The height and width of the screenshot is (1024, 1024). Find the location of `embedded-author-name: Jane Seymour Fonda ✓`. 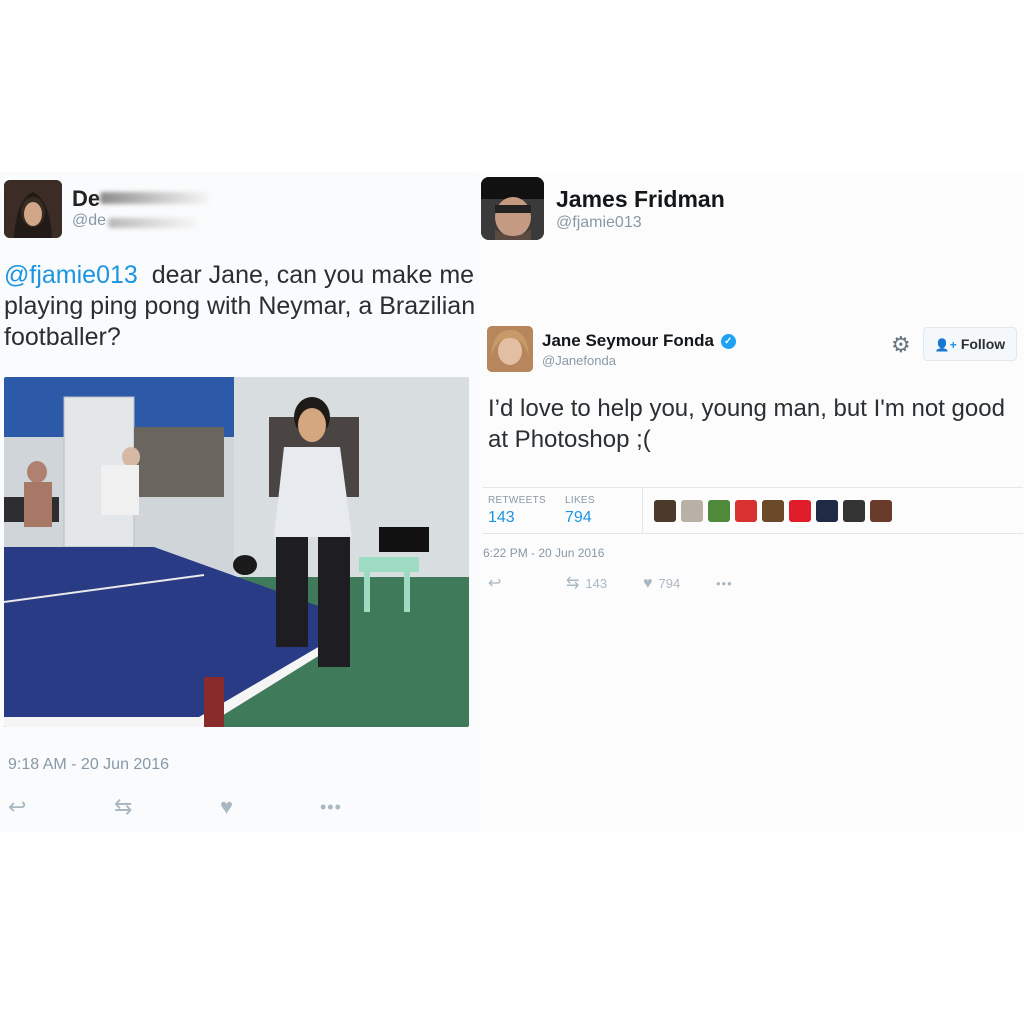

embedded-author-name: Jane Seymour Fonda ✓ is located at coordinates (639, 341).